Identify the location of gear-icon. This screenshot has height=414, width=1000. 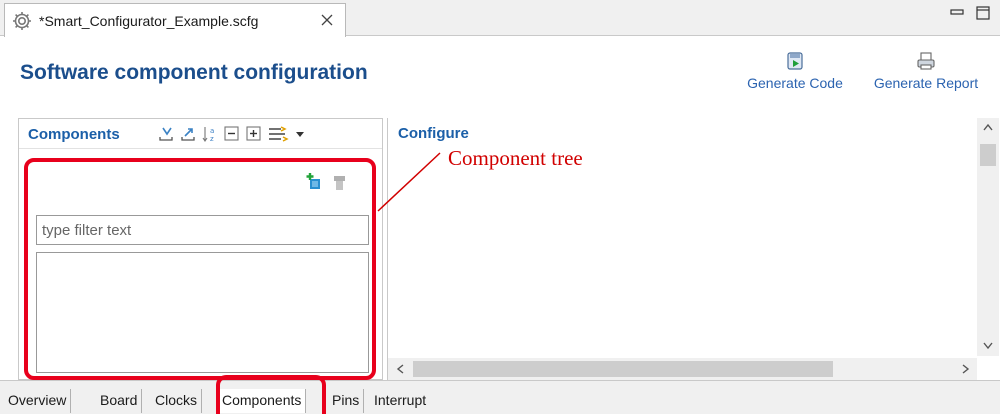
(22, 20).